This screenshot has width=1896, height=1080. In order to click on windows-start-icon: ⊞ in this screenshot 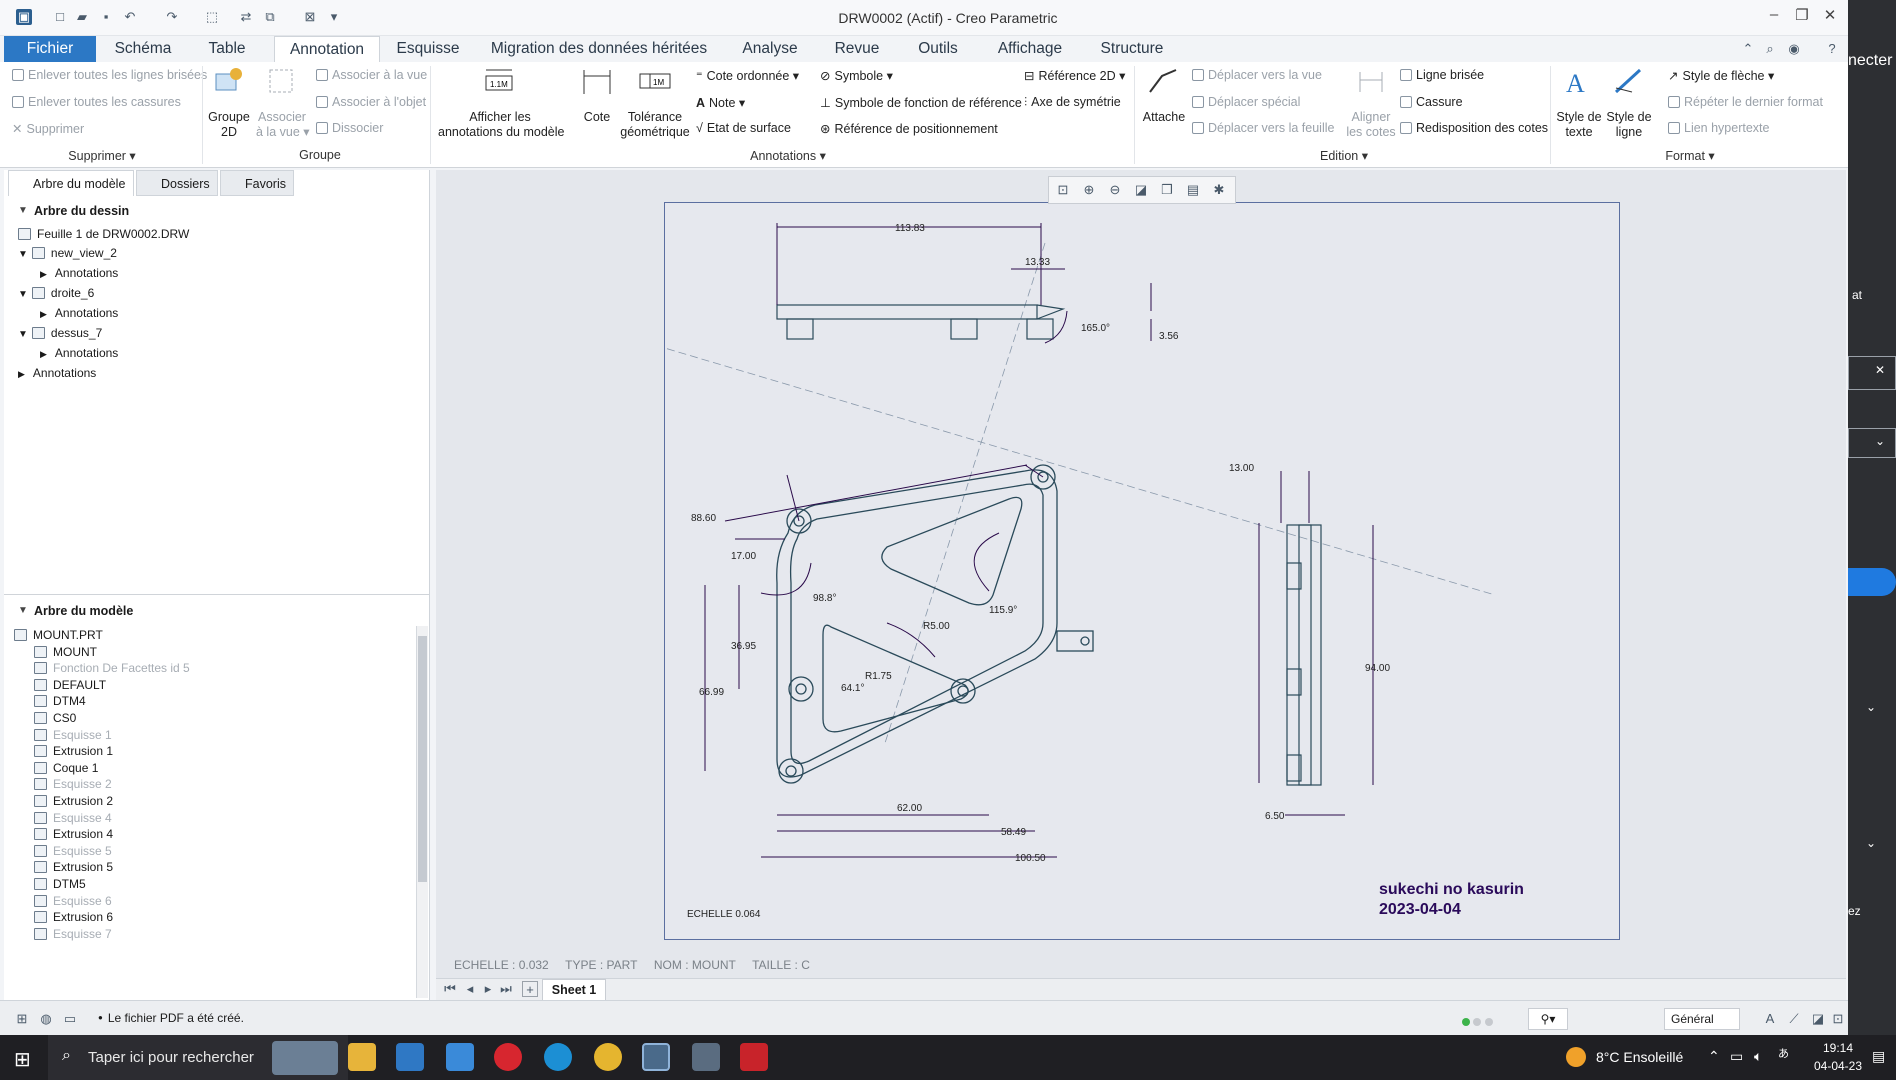, I will do `click(22, 1059)`.